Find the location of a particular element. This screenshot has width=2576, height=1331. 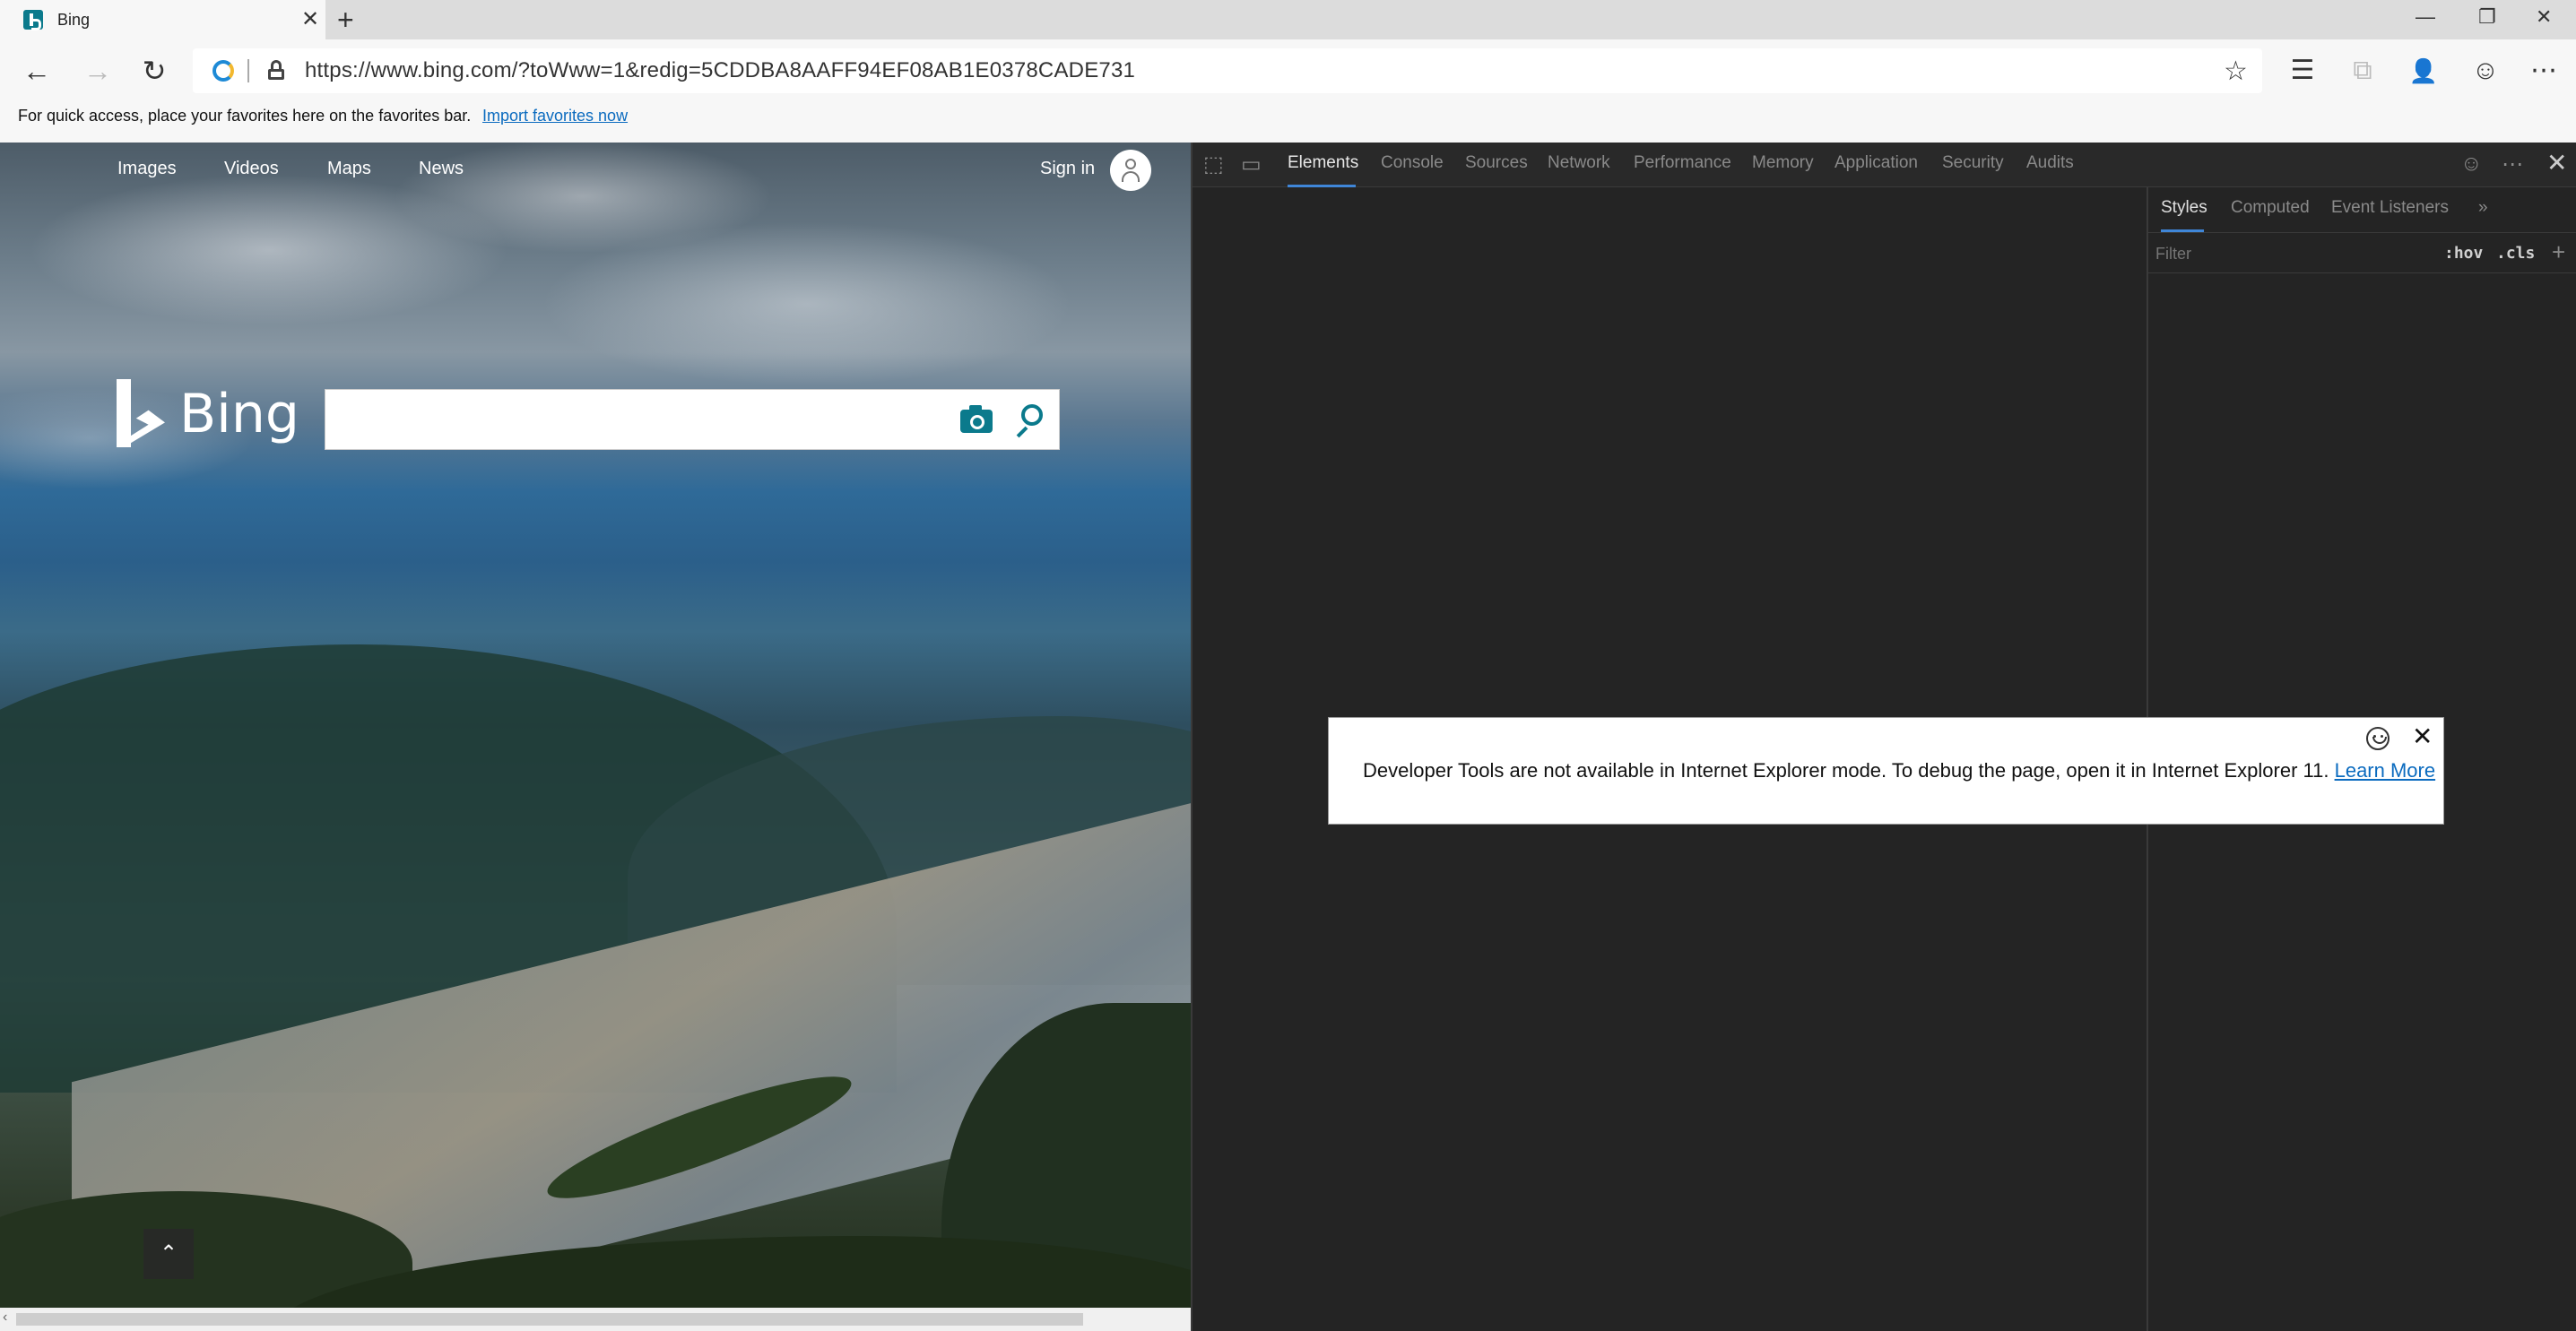

inspect-element-icon: ⬚ is located at coordinates (1213, 164).